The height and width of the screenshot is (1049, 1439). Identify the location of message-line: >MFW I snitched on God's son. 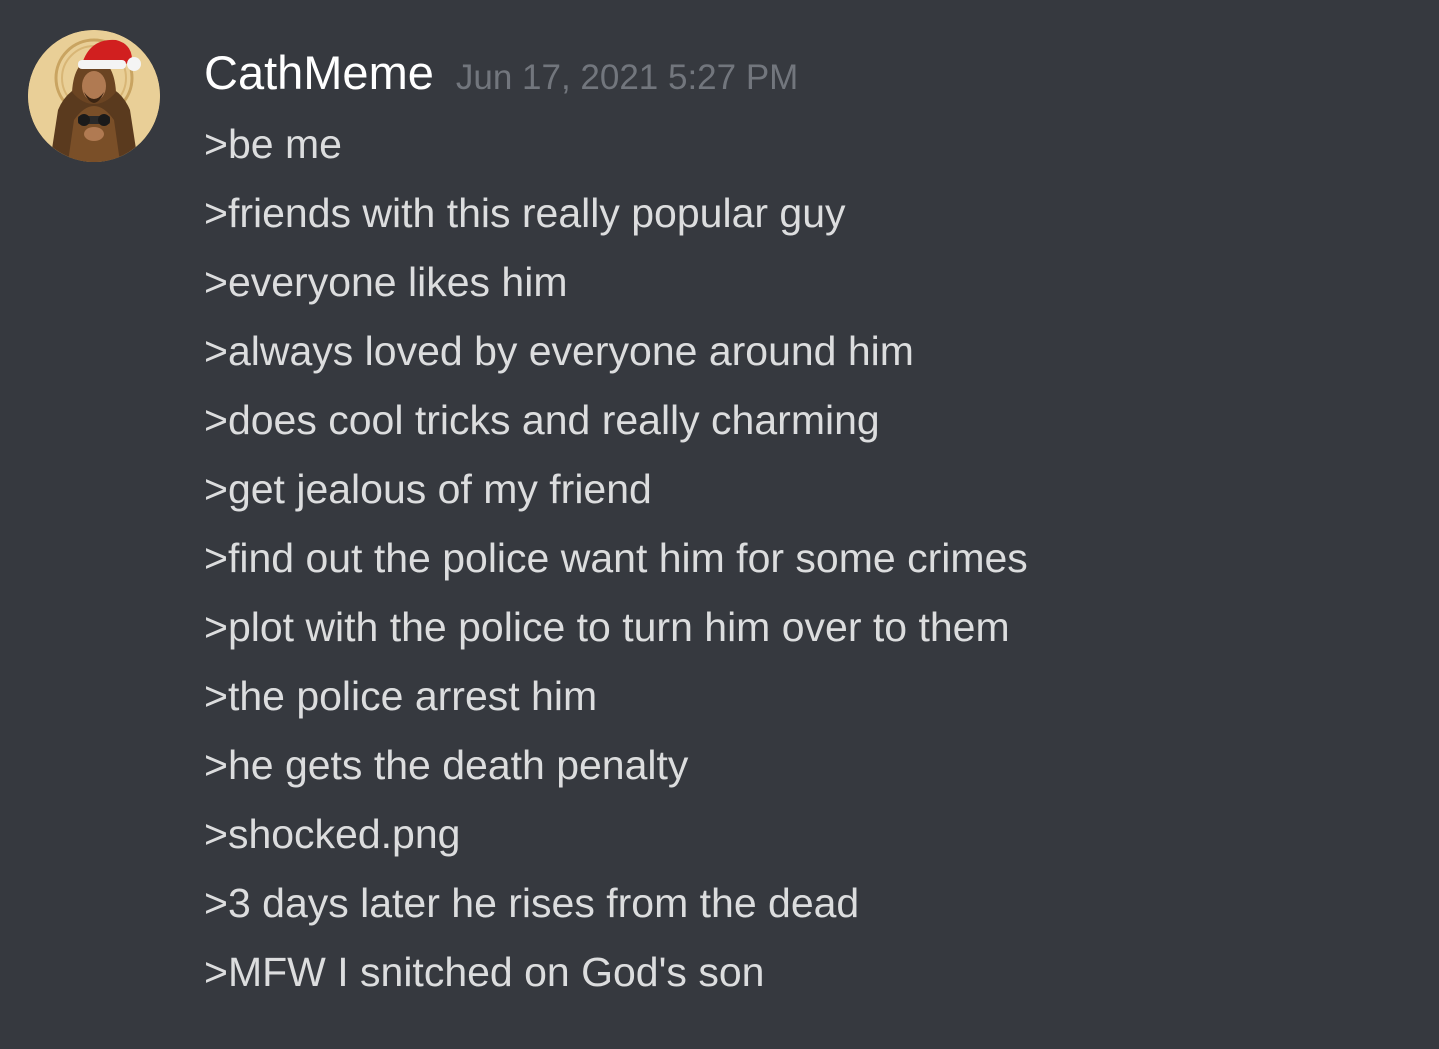
(484, 972).